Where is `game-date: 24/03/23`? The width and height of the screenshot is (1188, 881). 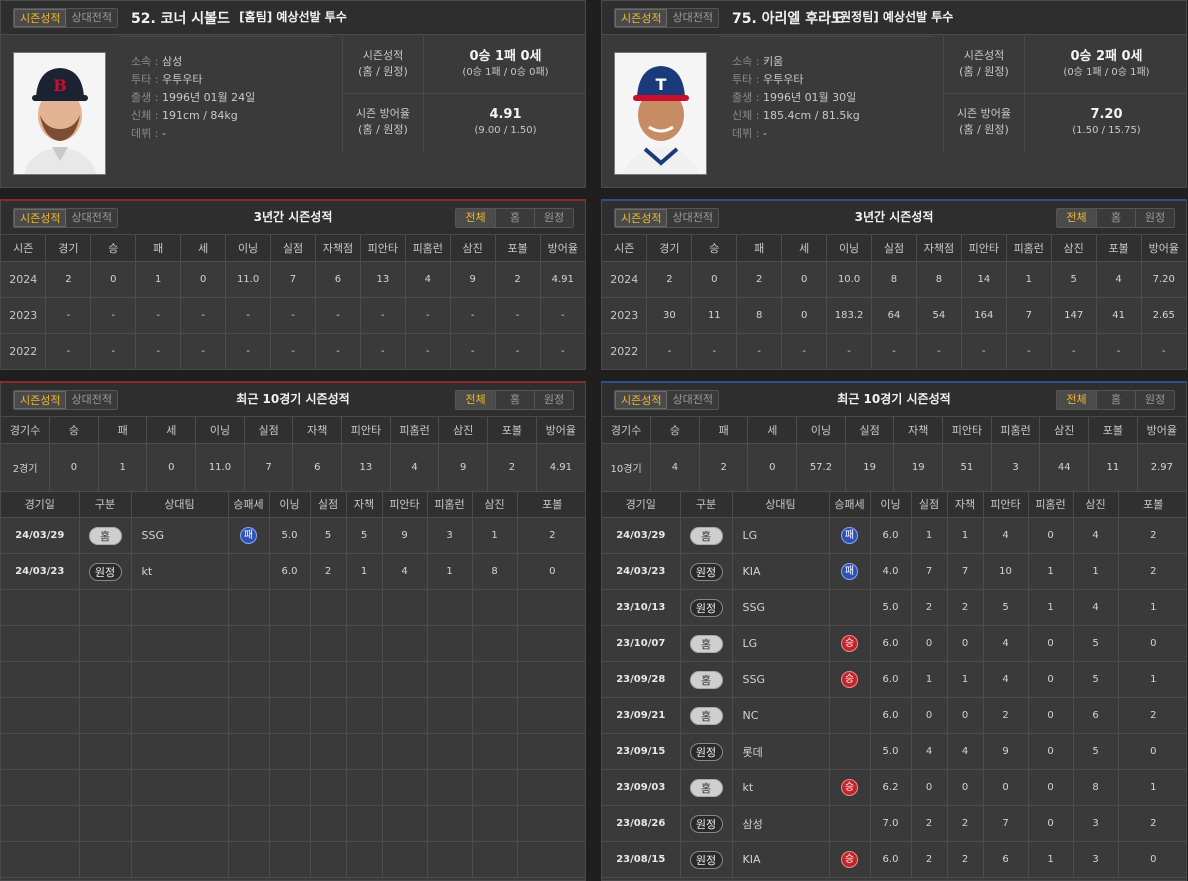 game-date: 24/03/23 is located at coordinates (641, 571).